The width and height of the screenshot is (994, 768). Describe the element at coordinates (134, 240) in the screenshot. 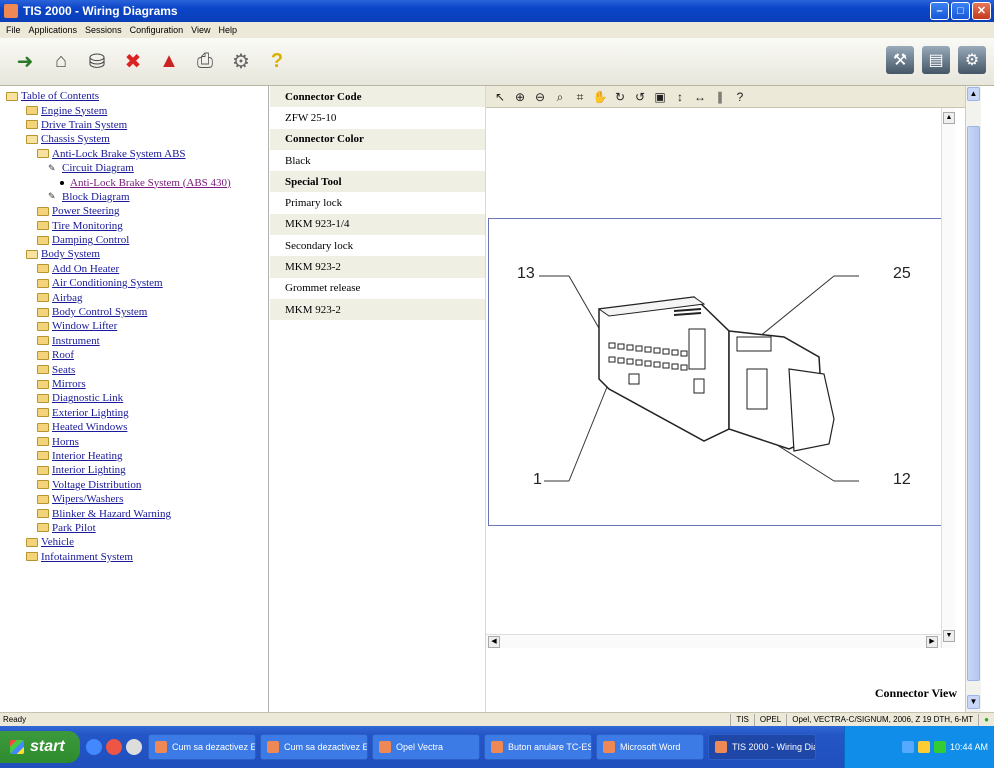

I see `tree-item: Damping Control` at that location.